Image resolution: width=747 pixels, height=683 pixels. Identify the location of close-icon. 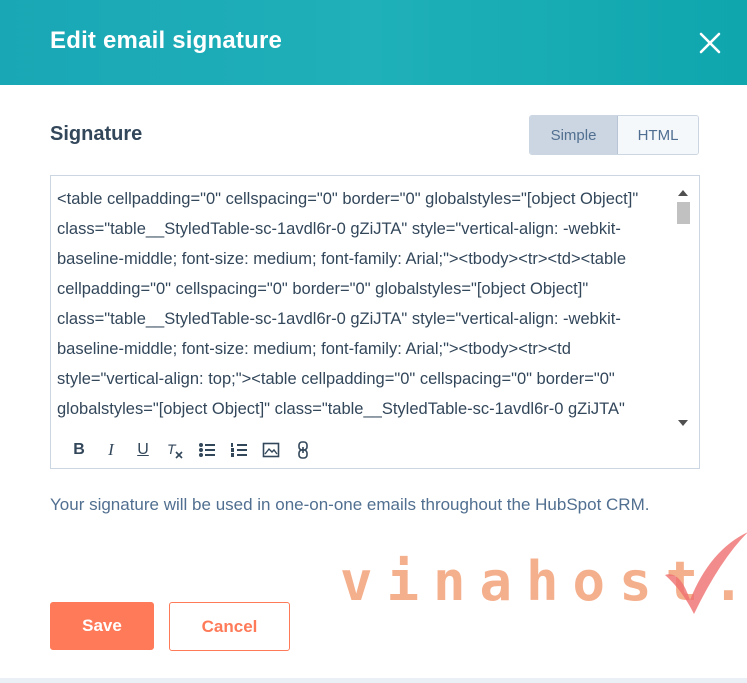
(710, 43).